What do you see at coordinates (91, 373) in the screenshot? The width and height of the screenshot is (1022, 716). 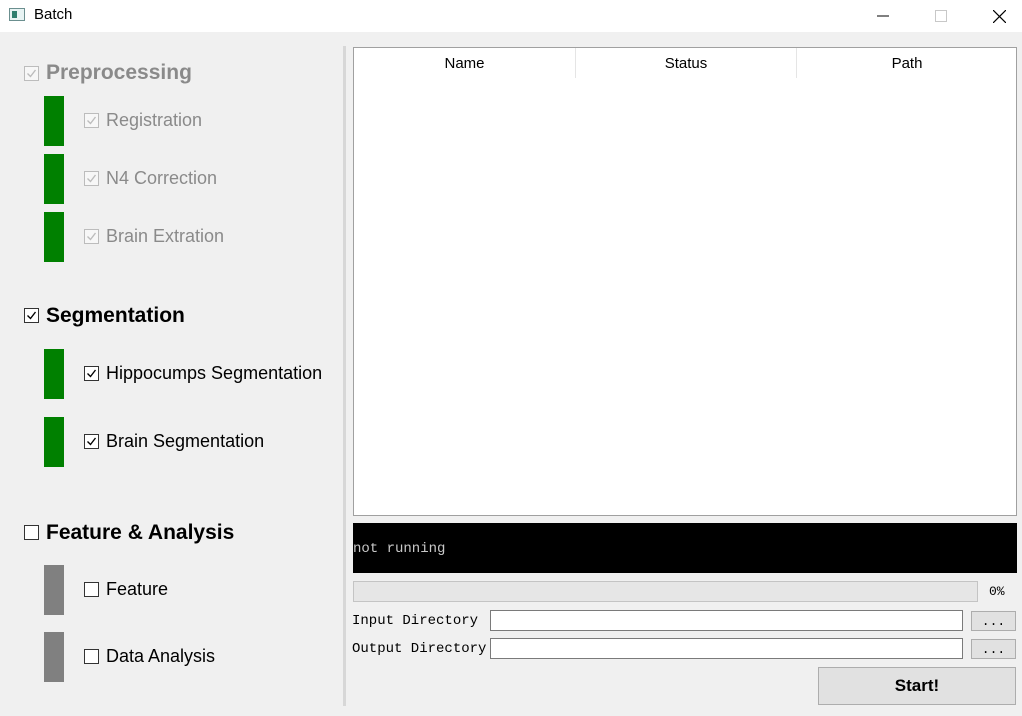 I see `hippocampus-segmentation-checkbox` at bounding box center [91, 373].